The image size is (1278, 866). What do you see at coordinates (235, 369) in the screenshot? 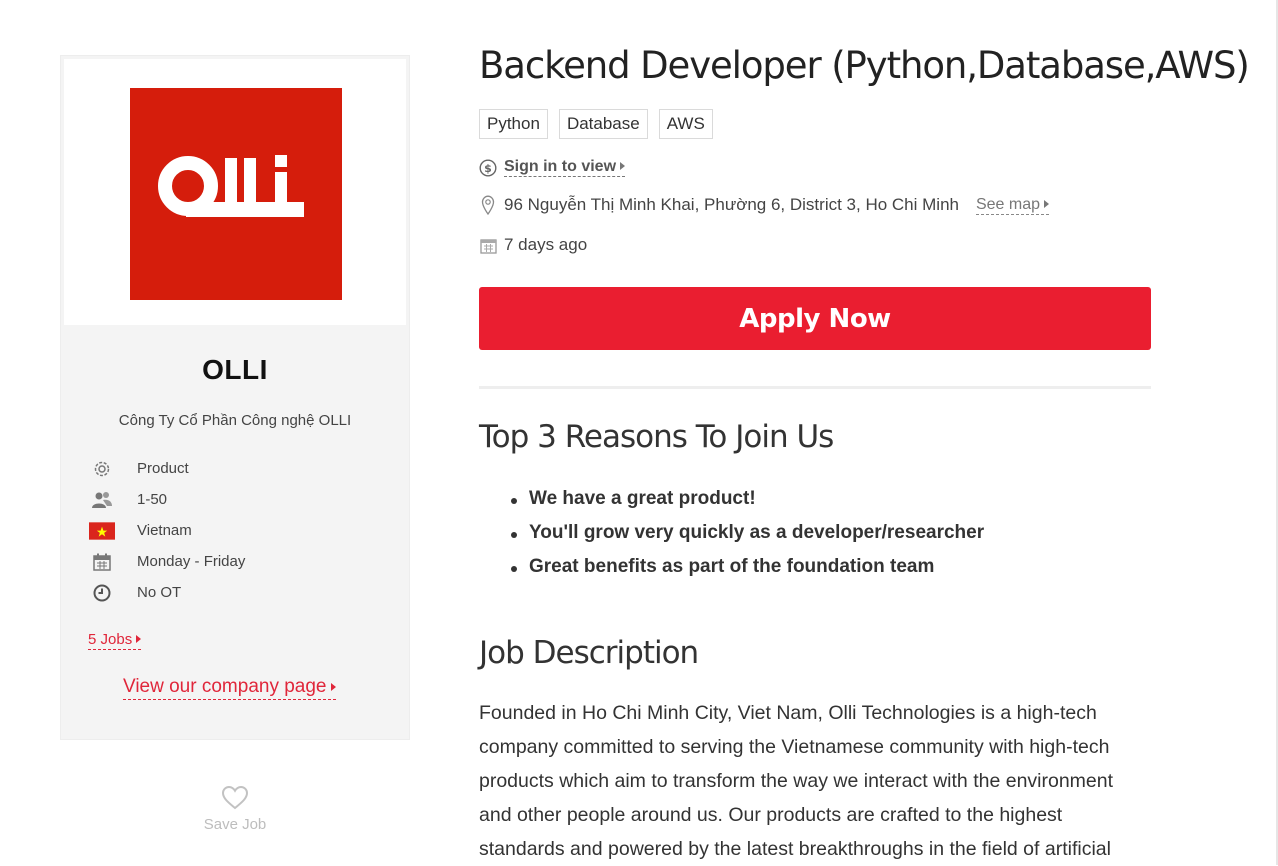
I see `company-name: OLLI` at bounding box center [235, 369].